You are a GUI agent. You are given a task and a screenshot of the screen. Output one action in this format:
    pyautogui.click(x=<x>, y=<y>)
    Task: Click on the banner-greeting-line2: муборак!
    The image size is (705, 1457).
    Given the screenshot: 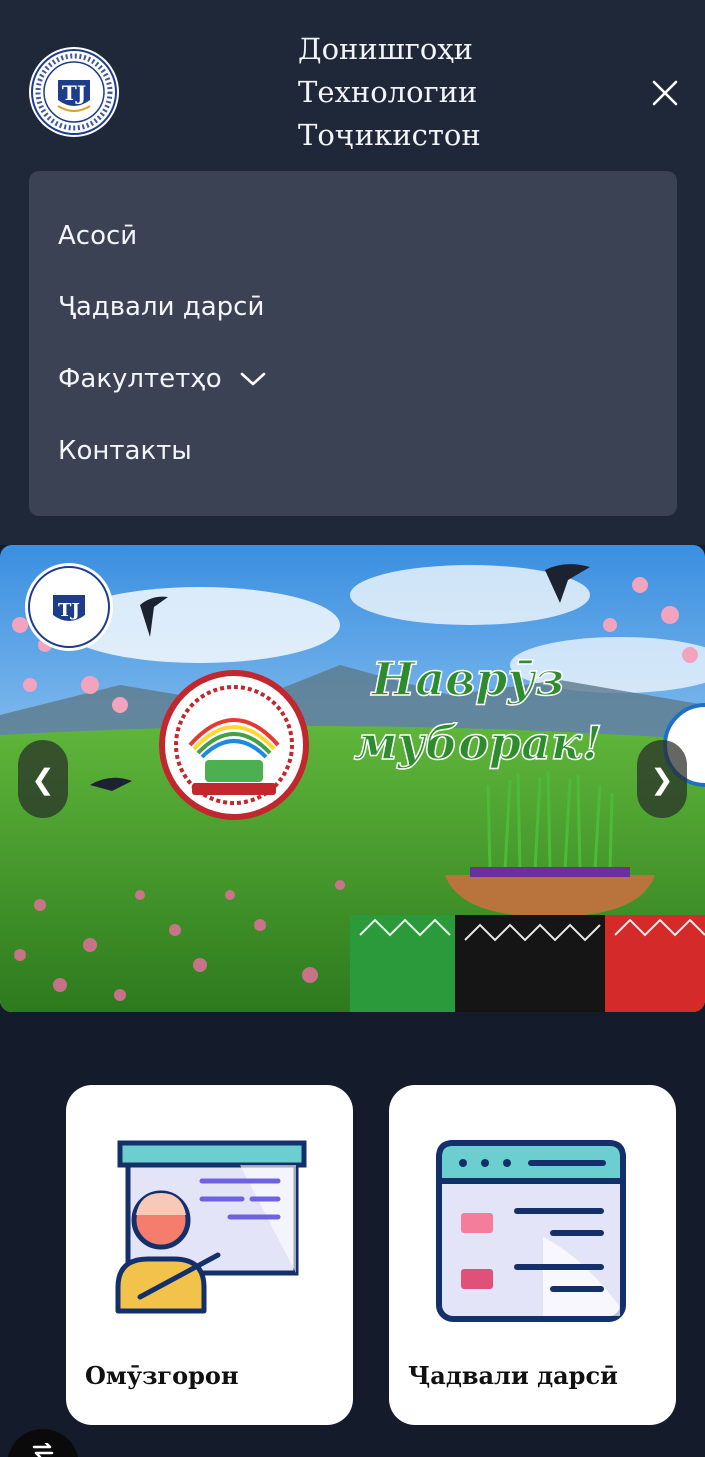 What is the action you would take?
    pyautogui.click(x=478, y=743)
    